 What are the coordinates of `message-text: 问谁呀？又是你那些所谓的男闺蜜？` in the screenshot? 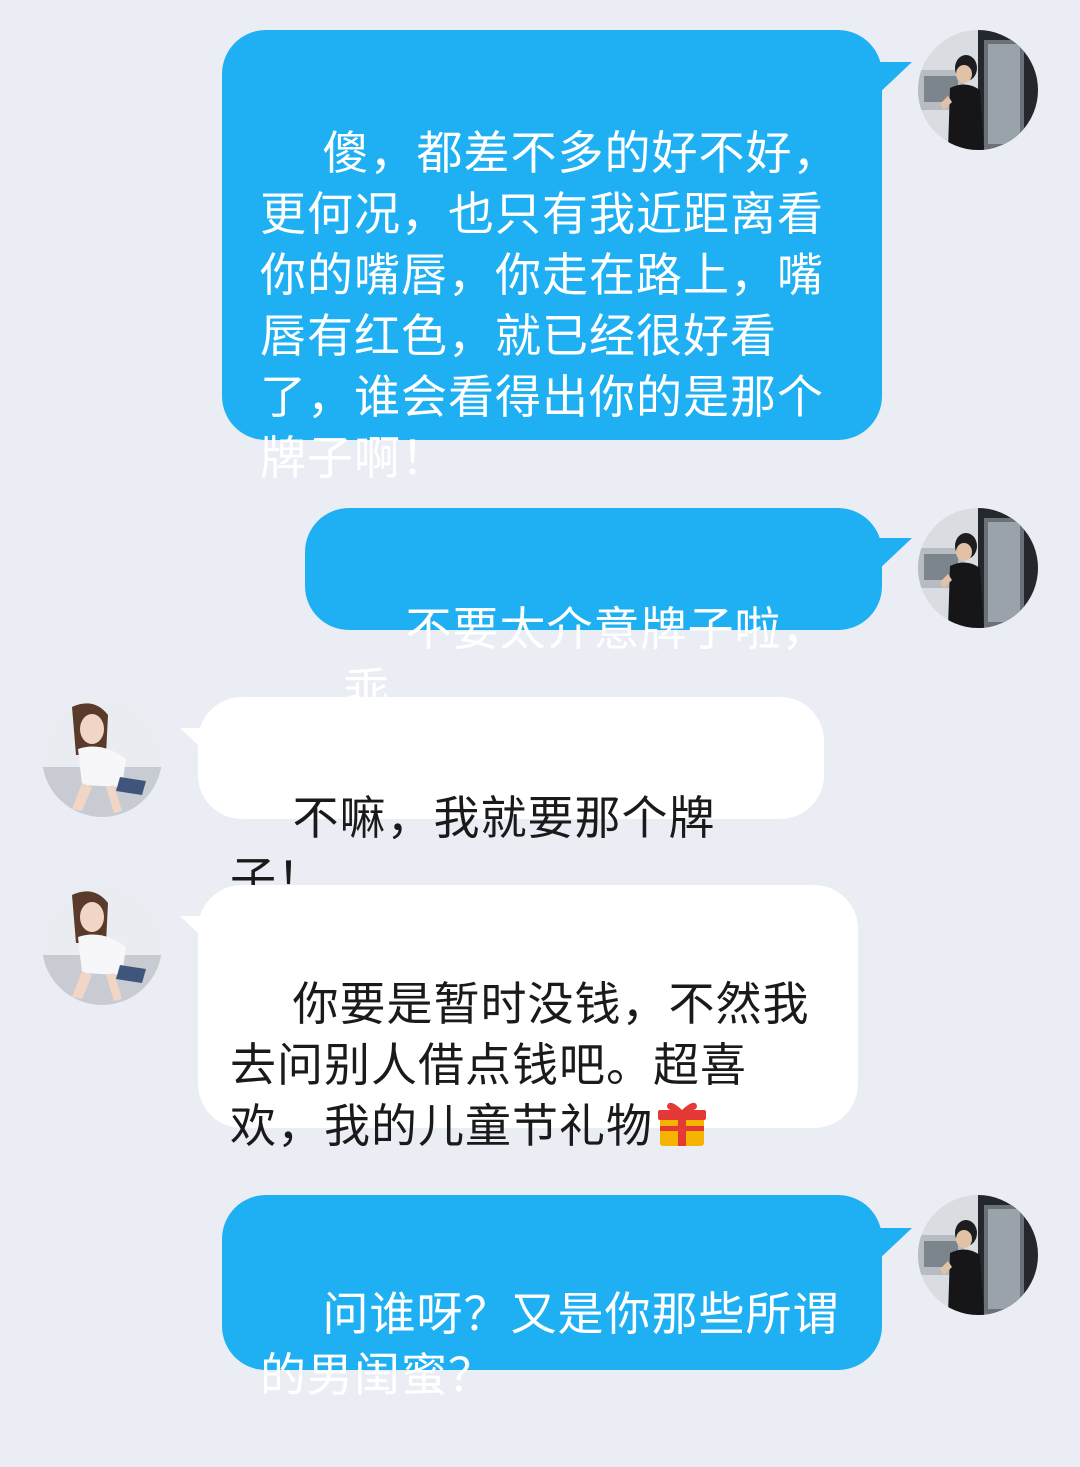 It's located at (550, 1344).